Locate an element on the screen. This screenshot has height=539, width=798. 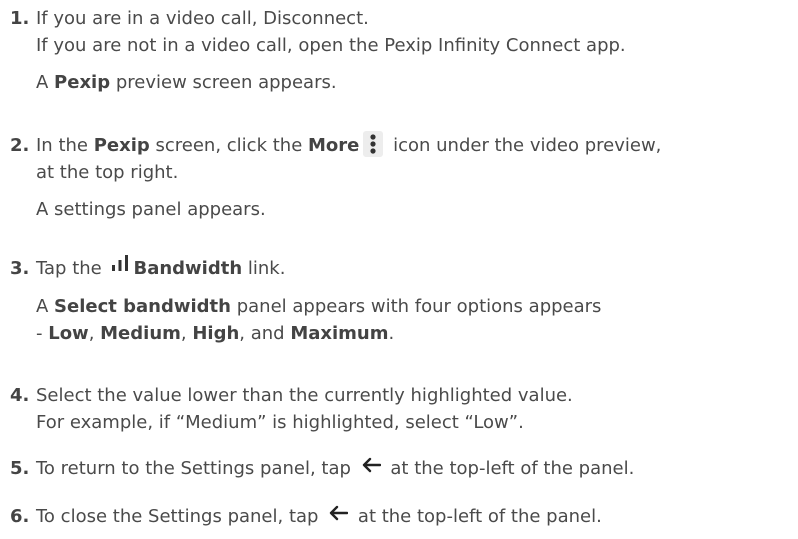
step-number: 5. is located at coordinates (20, 468).